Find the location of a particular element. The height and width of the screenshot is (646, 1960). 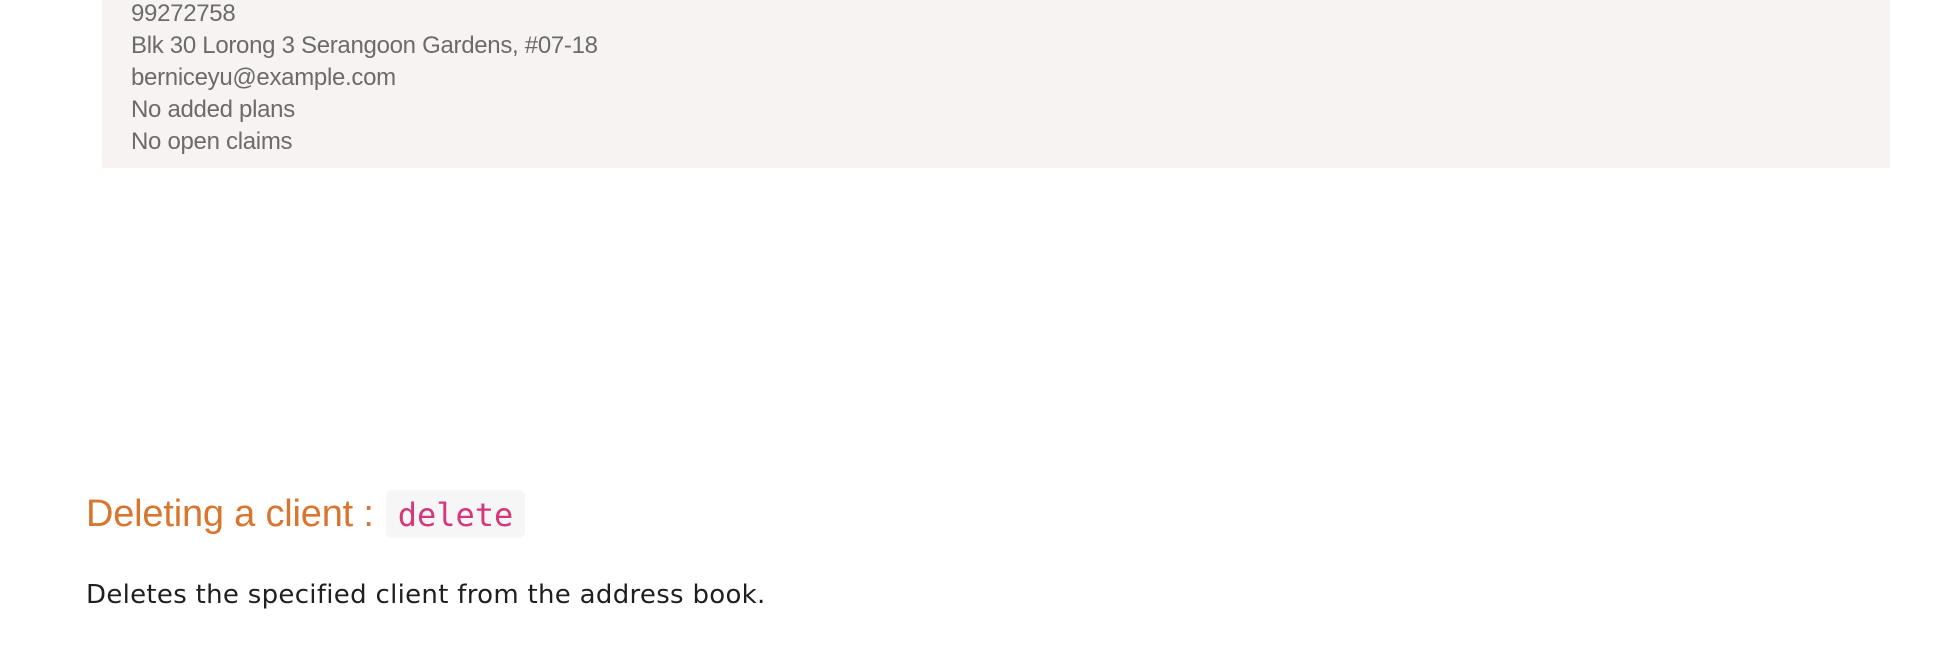

client-phone: 99272758 is located at coordinates (183, 13).